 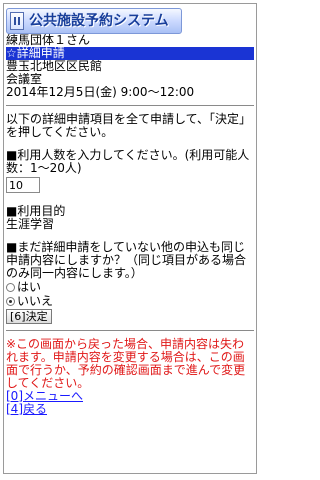 What do you see at coordinates (29, 316) in the screenshot?
I see `submit-button: [6]決定` at bounding box center [29, 316].